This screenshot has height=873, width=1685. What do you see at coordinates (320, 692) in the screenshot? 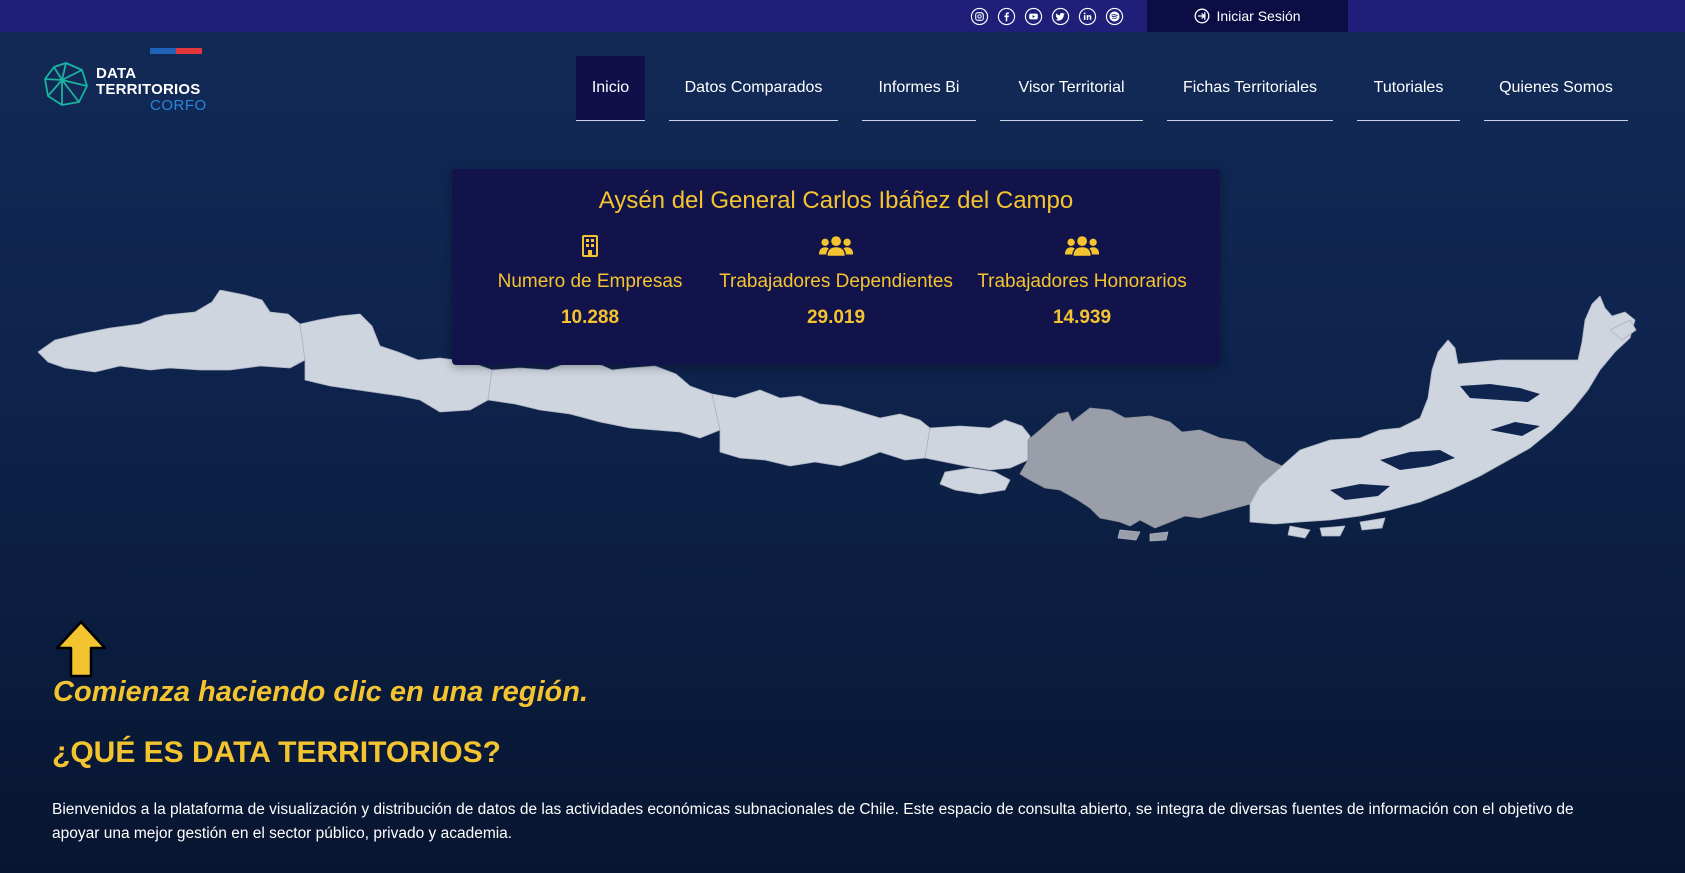
I see `cta-click-region: Comienza haciendo clic en una región.` at bounding box center [320, 692].